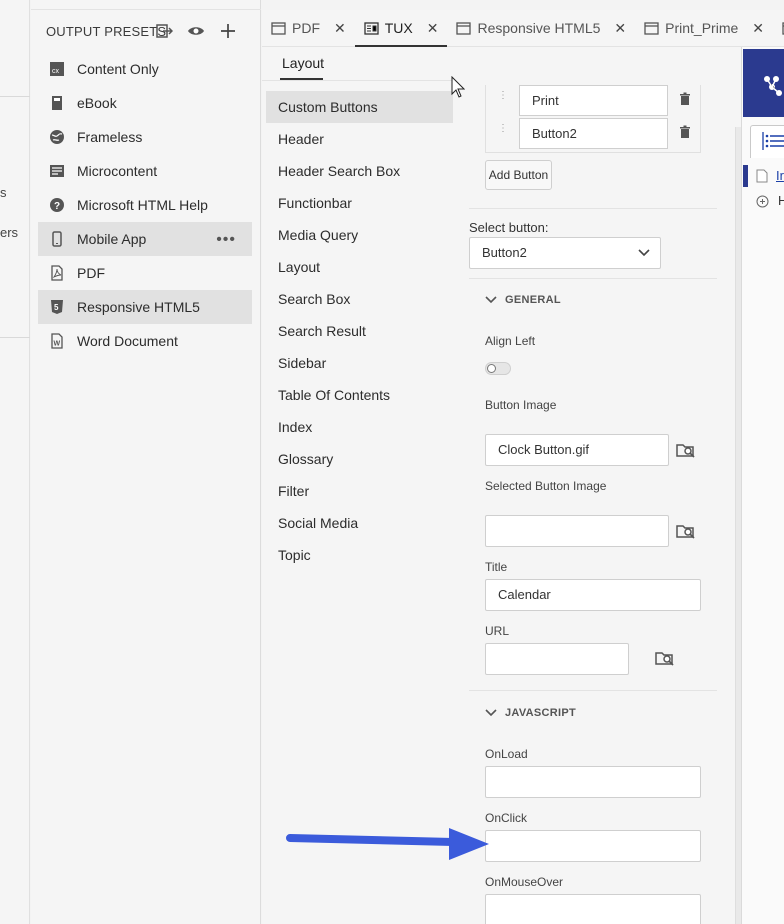  I want to click on selected-button-image-input, so click(577, 531).